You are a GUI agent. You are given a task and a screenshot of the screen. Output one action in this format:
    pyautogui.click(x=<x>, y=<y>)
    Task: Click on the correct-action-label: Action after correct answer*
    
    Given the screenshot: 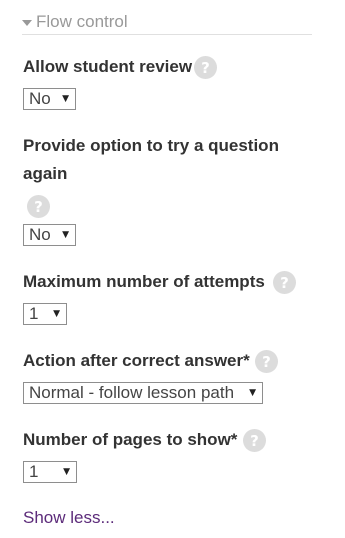 What is the action you would take?
    pyautogui.click(x=136, y=361)
    